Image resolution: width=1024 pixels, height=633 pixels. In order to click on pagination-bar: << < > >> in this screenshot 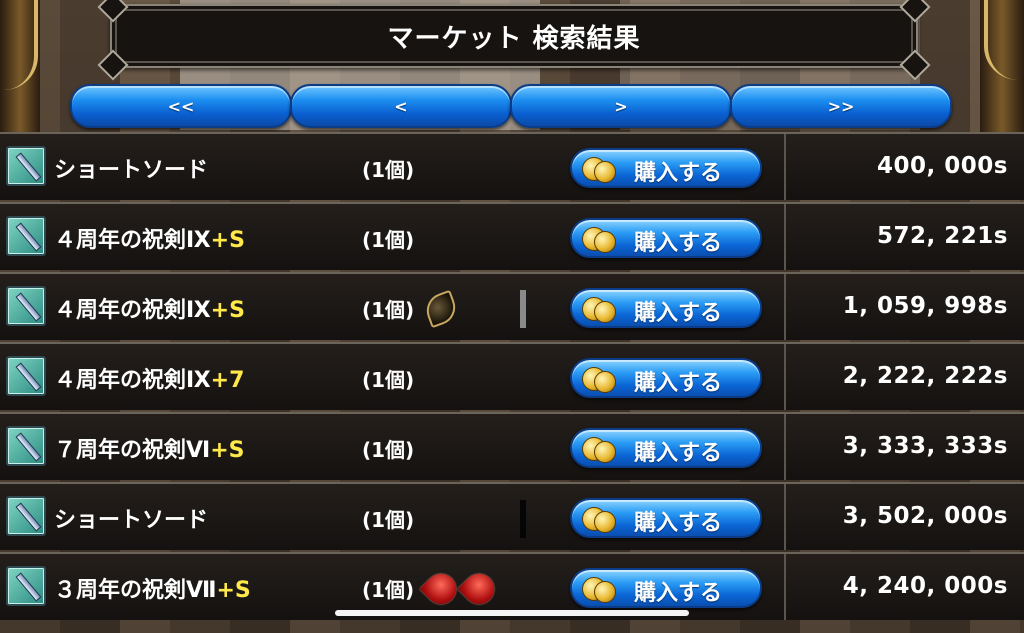, I will do `click(511, 106)`.